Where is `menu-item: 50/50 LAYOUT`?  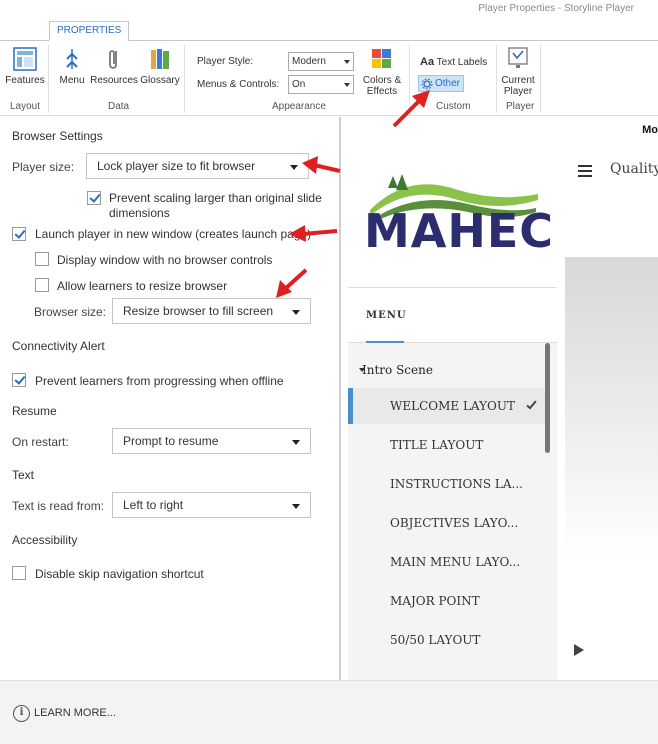
menu-item: 50/50 LAYOUT is located at coordinates (448, 640).